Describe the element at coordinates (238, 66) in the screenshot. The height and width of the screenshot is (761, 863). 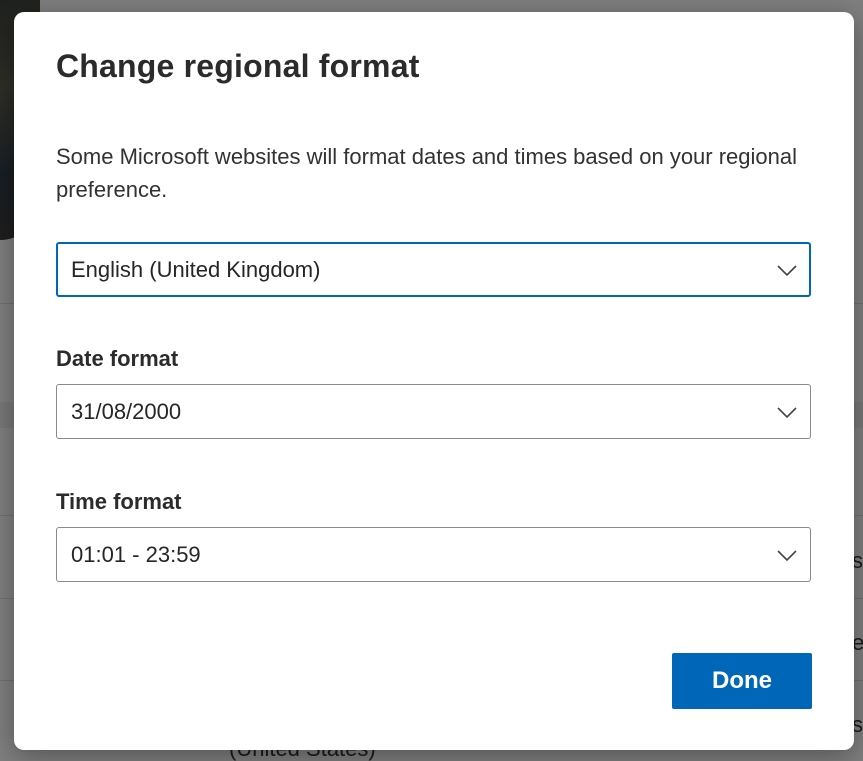
I see `dialog-title: Change regional format` at that location.